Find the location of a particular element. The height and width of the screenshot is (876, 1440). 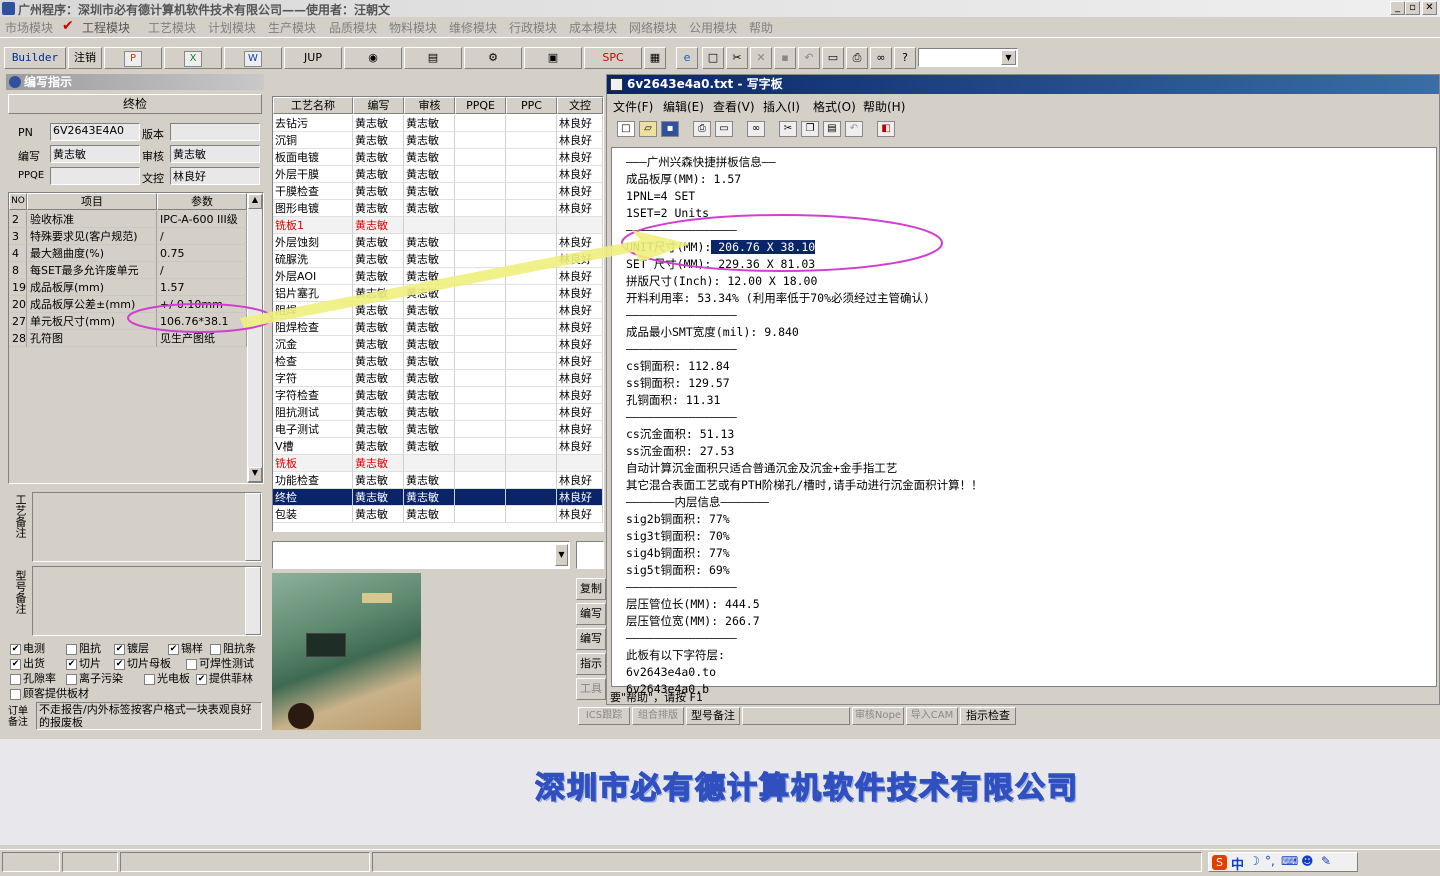

annotation-arrow is located at coordinates (465, 279).